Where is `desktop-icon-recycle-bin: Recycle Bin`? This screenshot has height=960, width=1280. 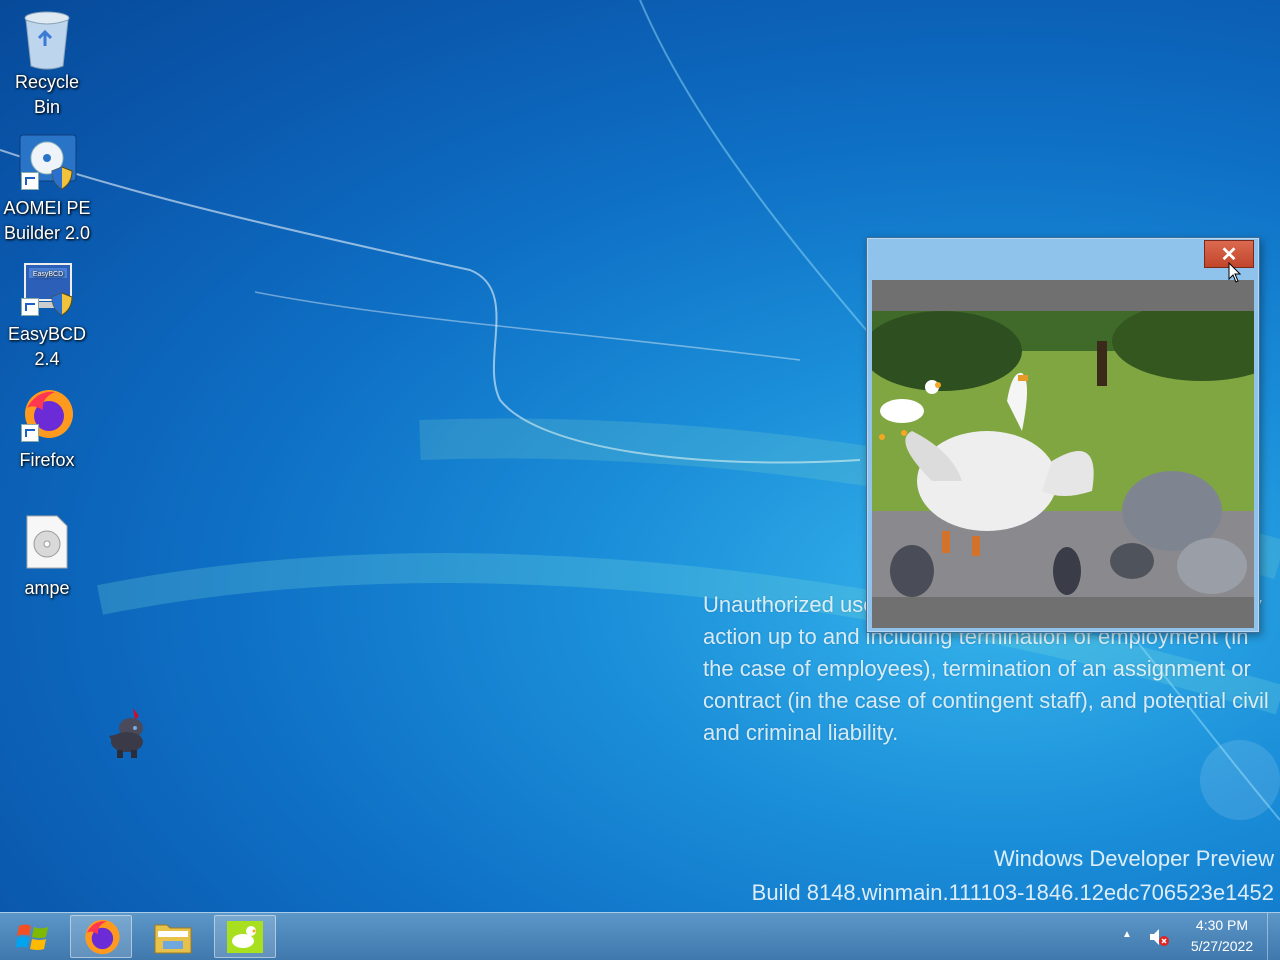
desktop-icon-recycle-bin: Recycle Bin is located at coordinates (47, 62).